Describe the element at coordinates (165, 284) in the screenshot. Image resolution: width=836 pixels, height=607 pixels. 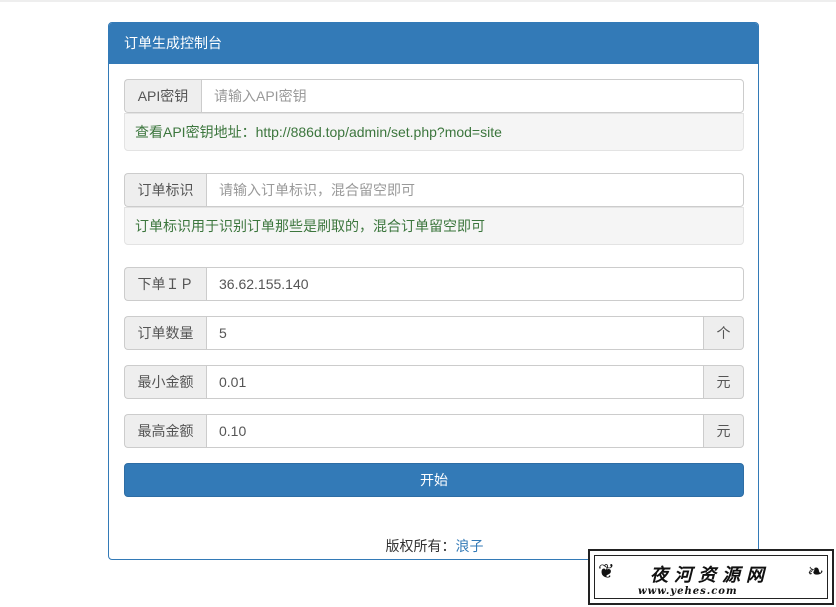
I see `order-ip-label: 下单ＩＰ` at that location.